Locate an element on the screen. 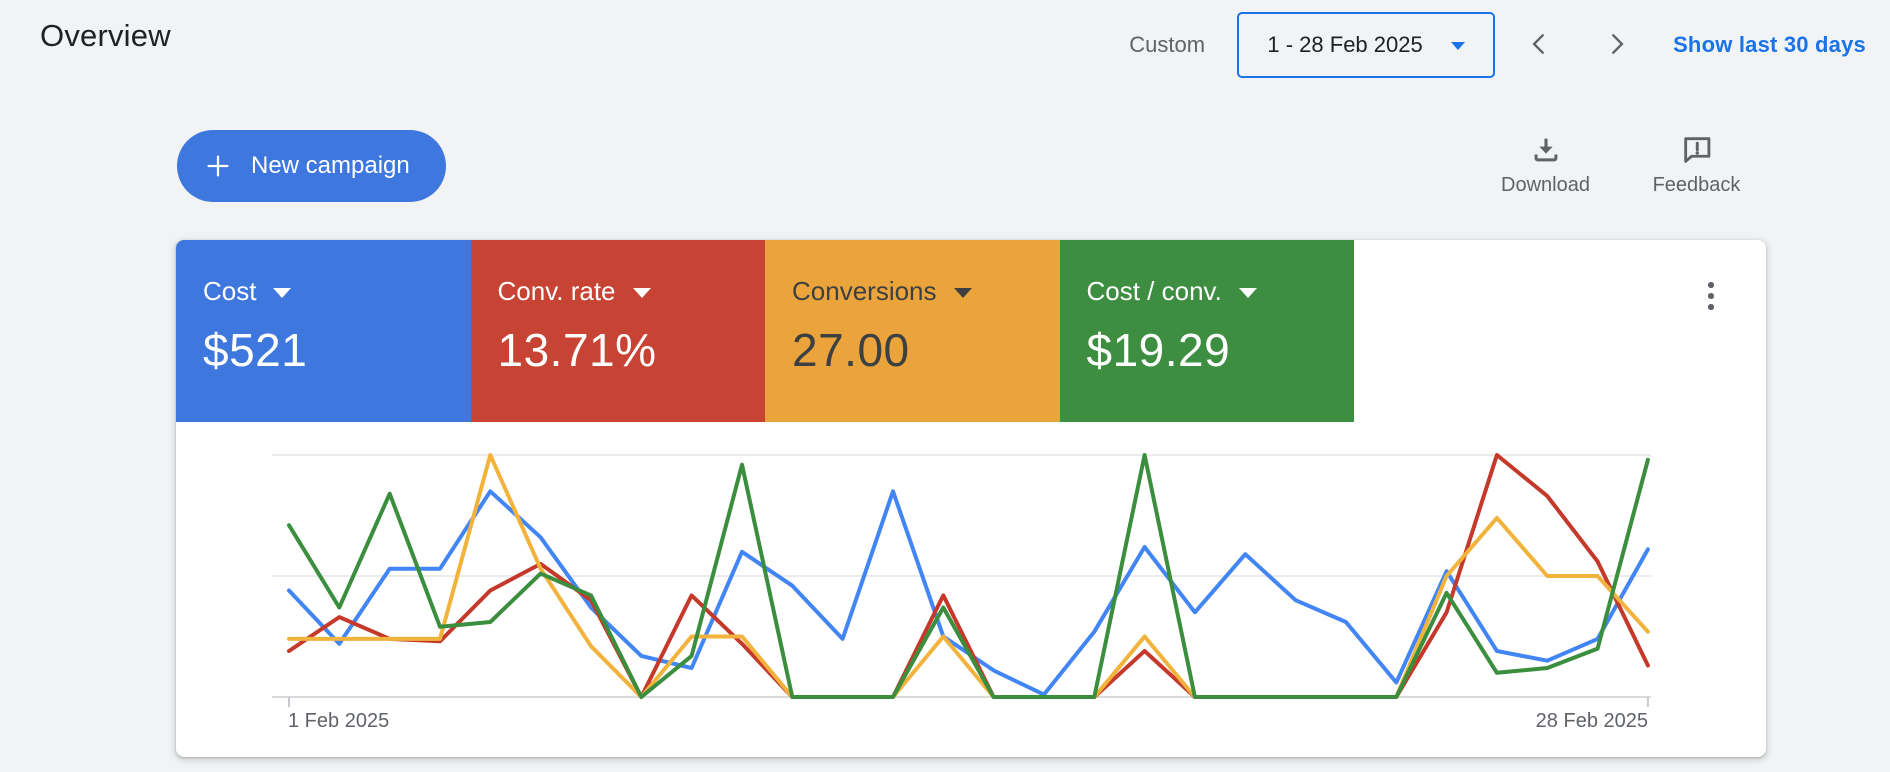  previous-period-button is located at coordinates (1539, 45).